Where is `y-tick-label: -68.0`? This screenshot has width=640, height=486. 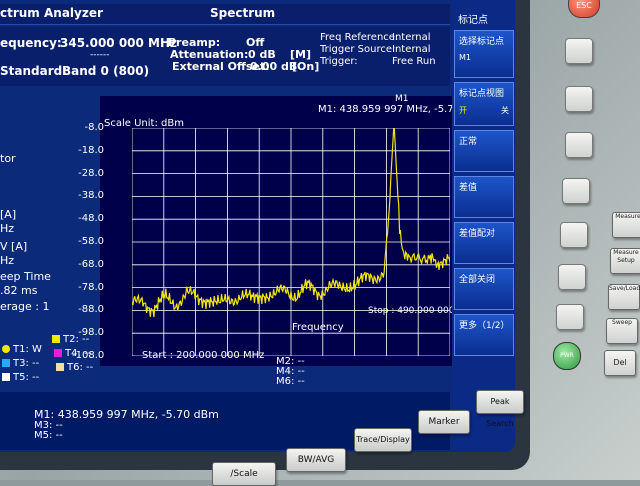 y-tick-label: -68.0 is located at coordinates (91, 264).